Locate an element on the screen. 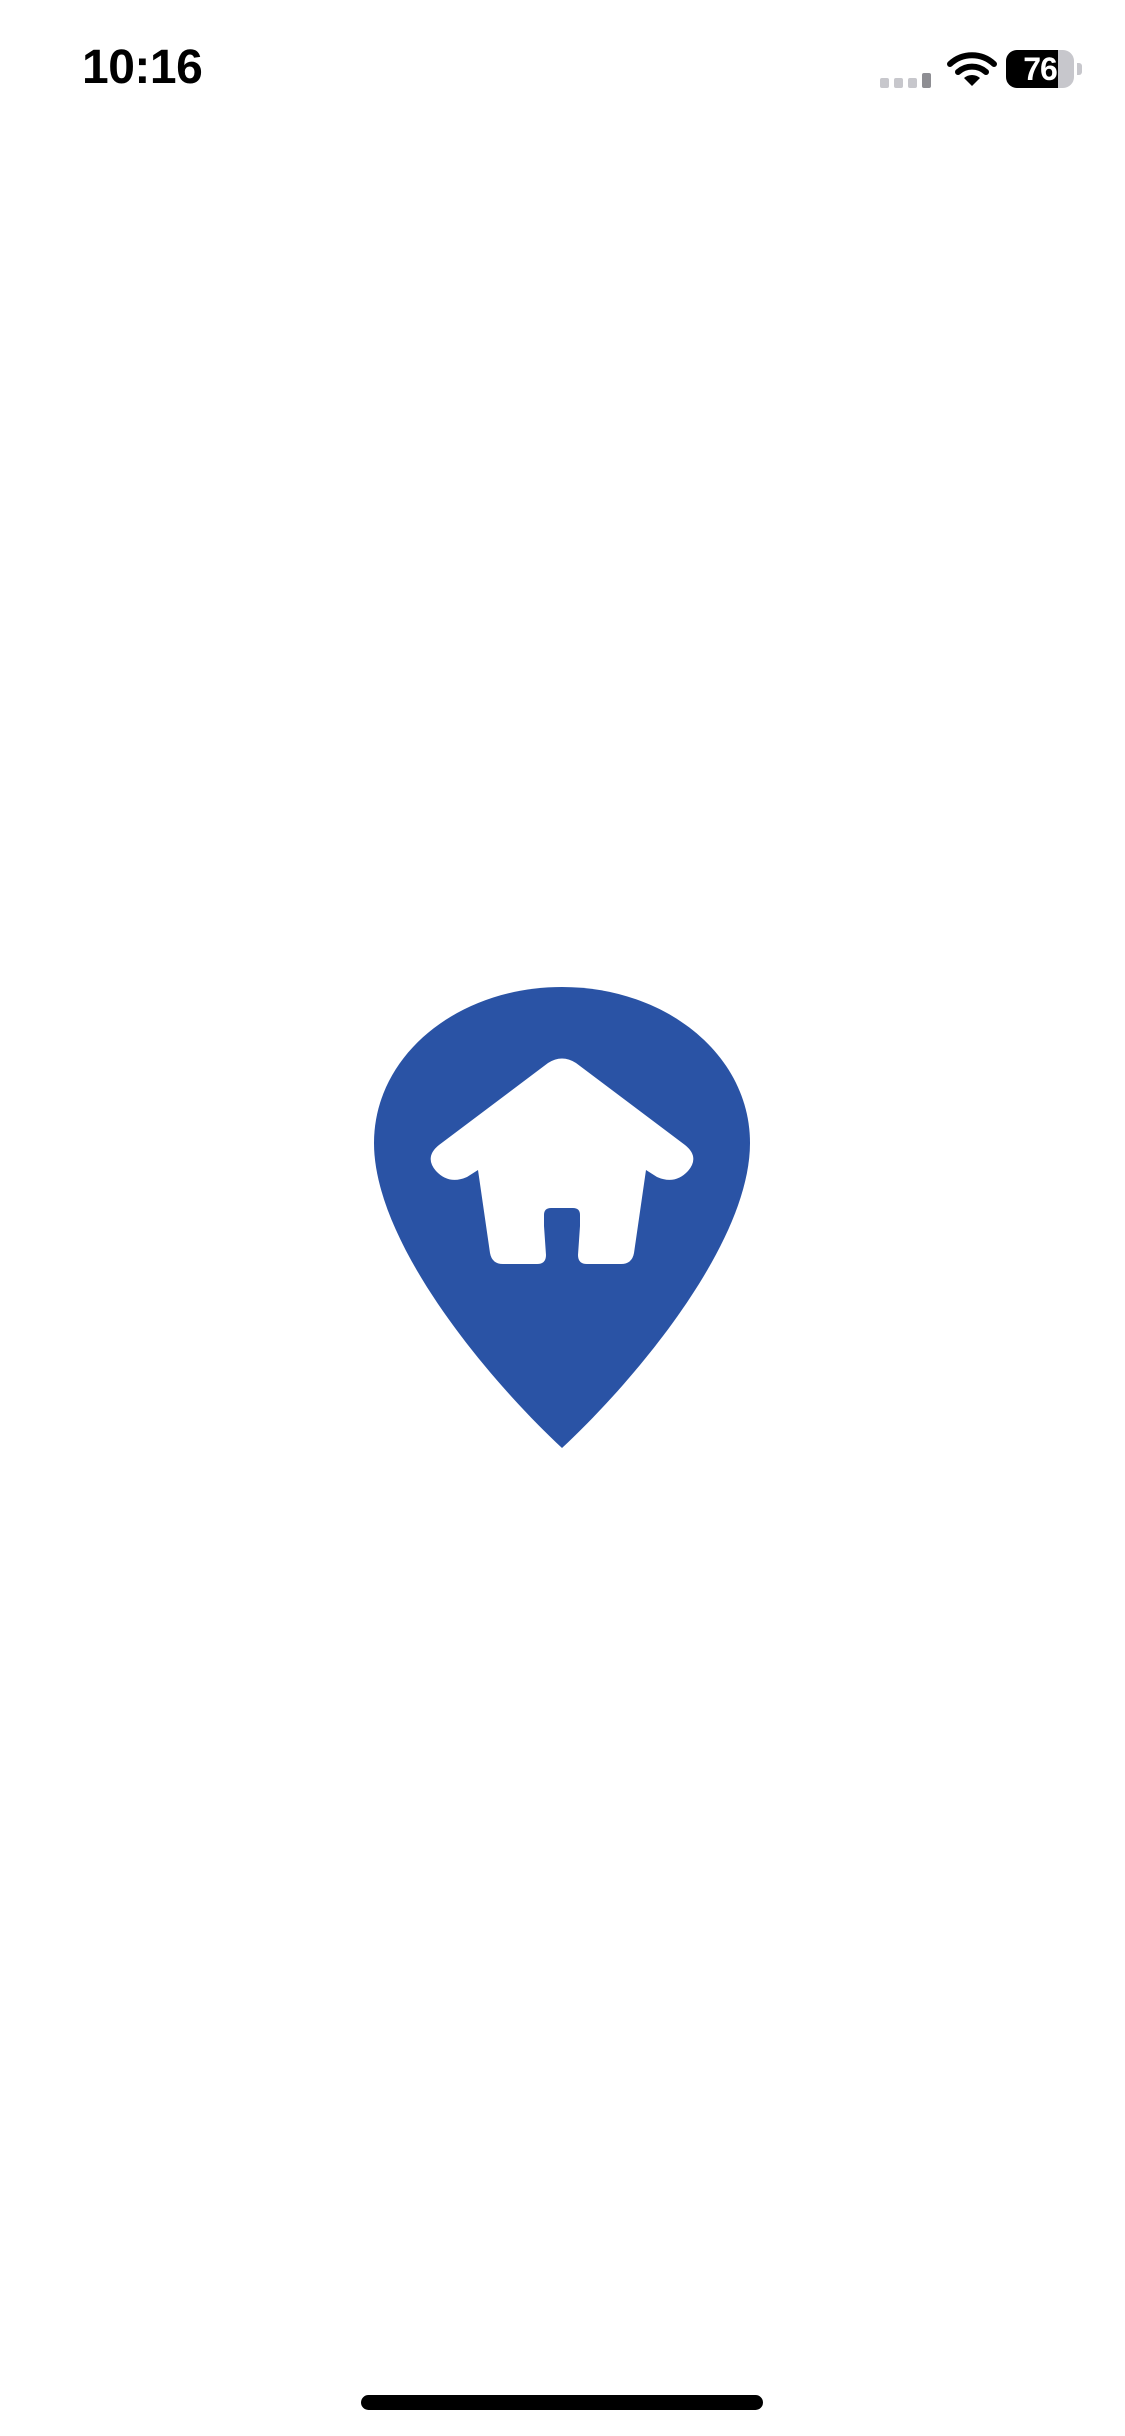 This screenshot has width=1125, height=2436. home-location-pin-icon is located at coordinates (562, 1217).